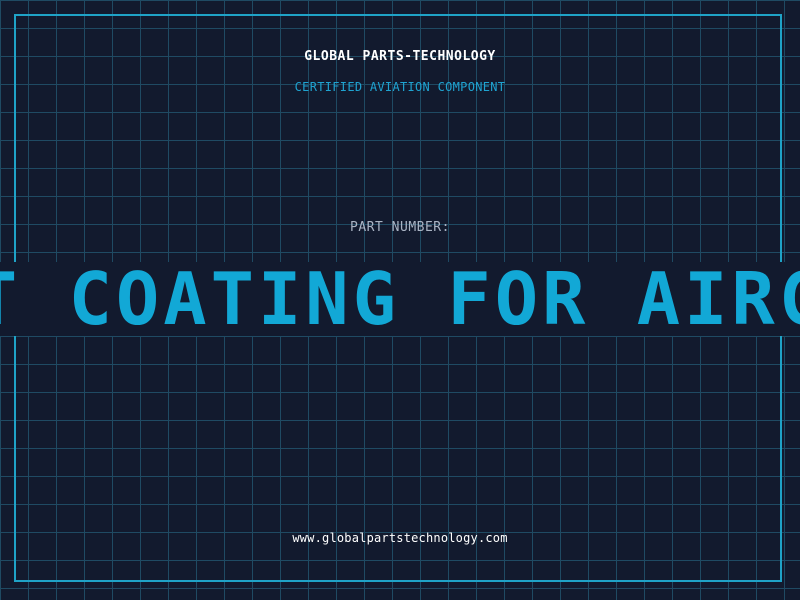 This screenshot has width=800, height=600. I want to click on part-number-value: PAINT COATING FOR AIRCRAFT, so click(400, 299).